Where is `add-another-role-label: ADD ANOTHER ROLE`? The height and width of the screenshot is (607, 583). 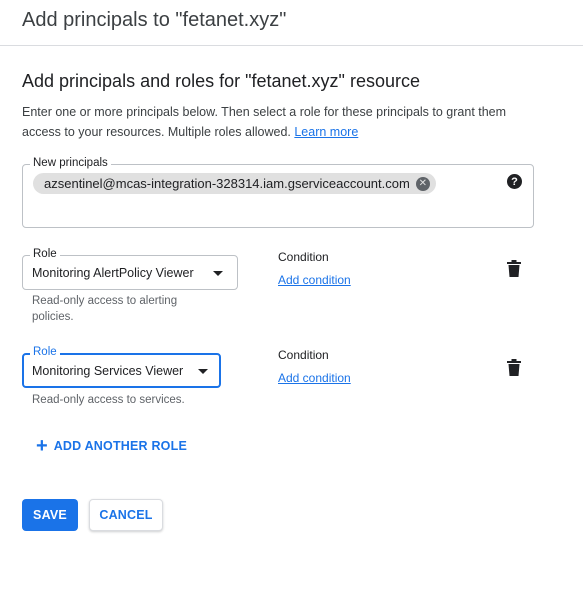 add-another-role-label: ADD ANOTHER ROLE is located at coordinates (120, 446).